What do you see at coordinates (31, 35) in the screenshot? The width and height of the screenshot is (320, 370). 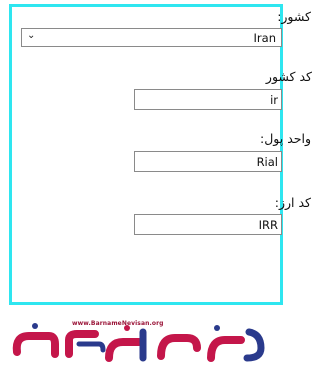 I see `chevron-down-icon: ⌄` at bounding box center [31, 35].